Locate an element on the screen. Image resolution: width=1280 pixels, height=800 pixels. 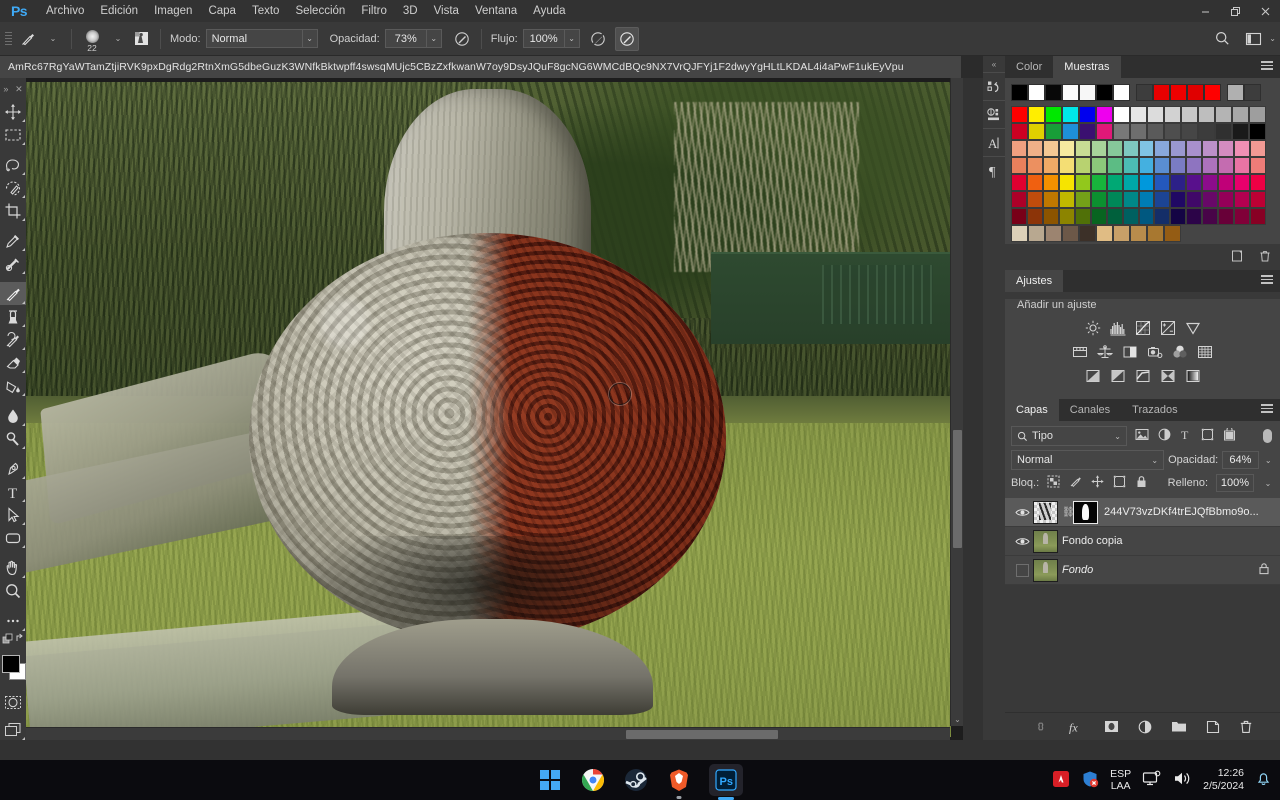
rectangle-tool is located at coordinates (13, 537).